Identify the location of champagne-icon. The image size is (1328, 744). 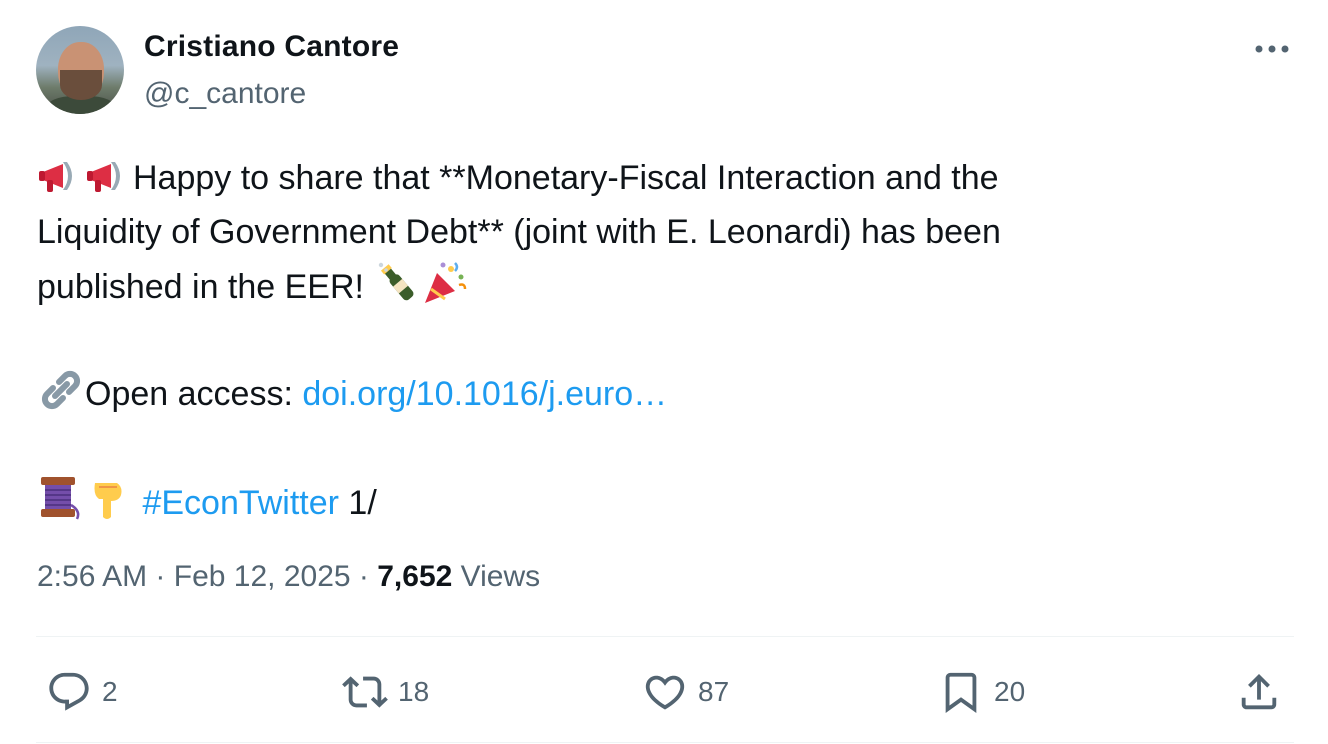
(396, 281).